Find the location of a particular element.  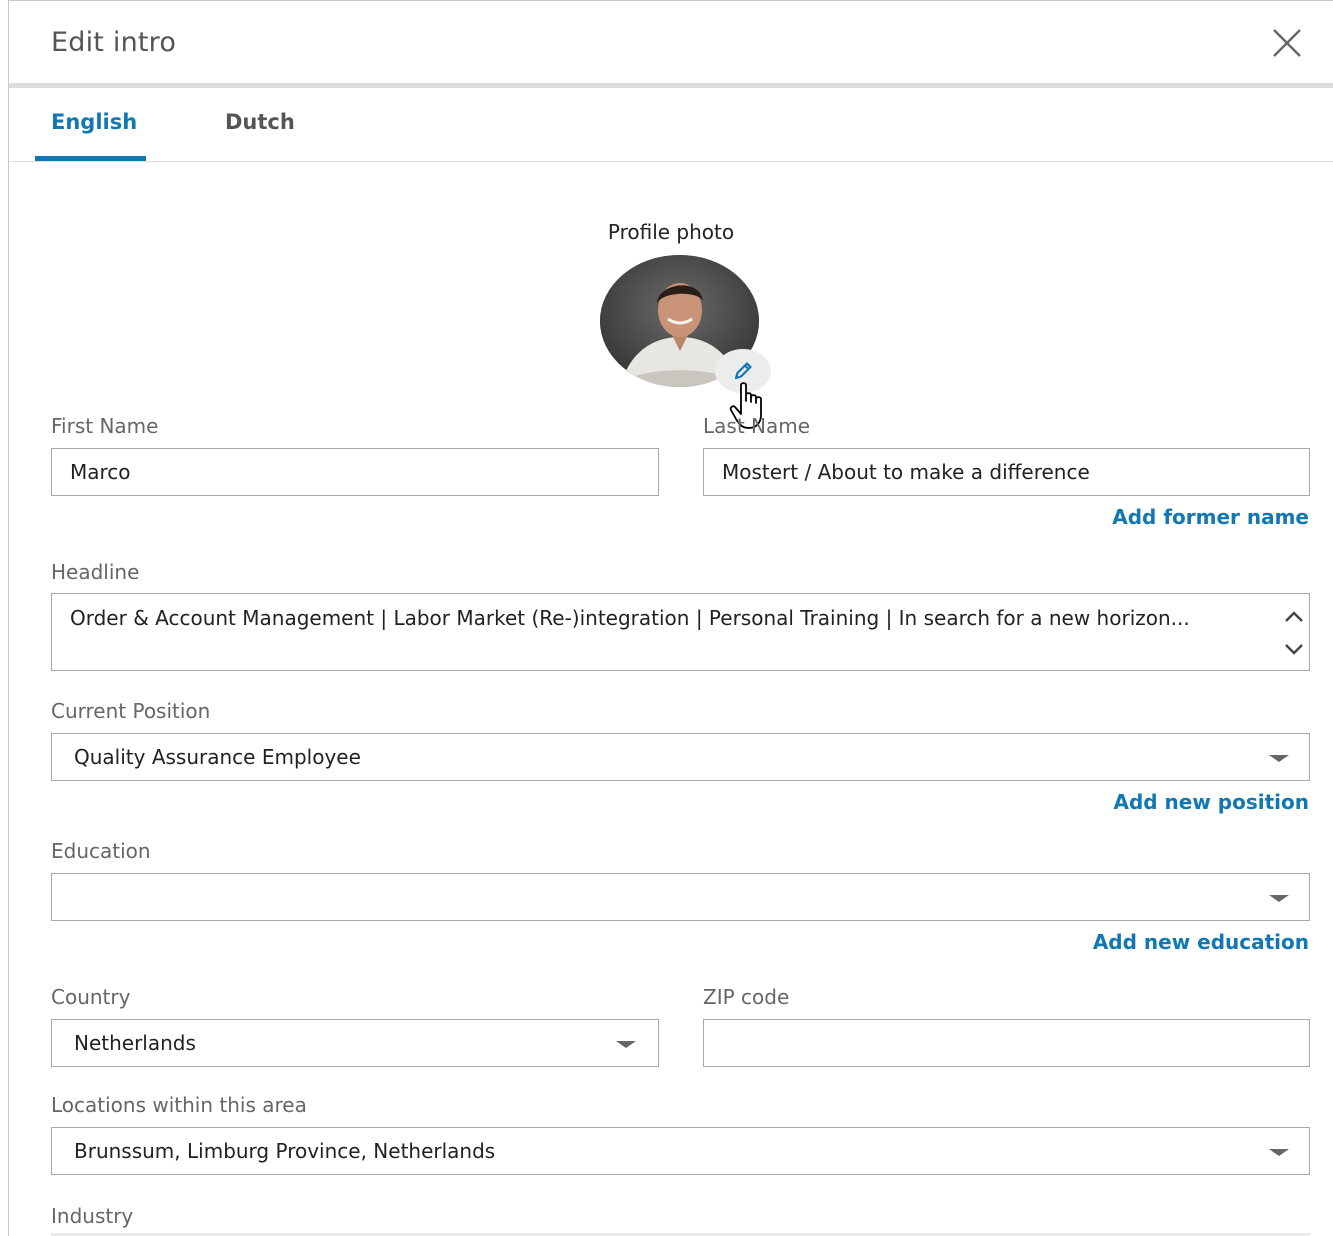

add-new-position-link: Add new position is located at coordinates (1211, 802).